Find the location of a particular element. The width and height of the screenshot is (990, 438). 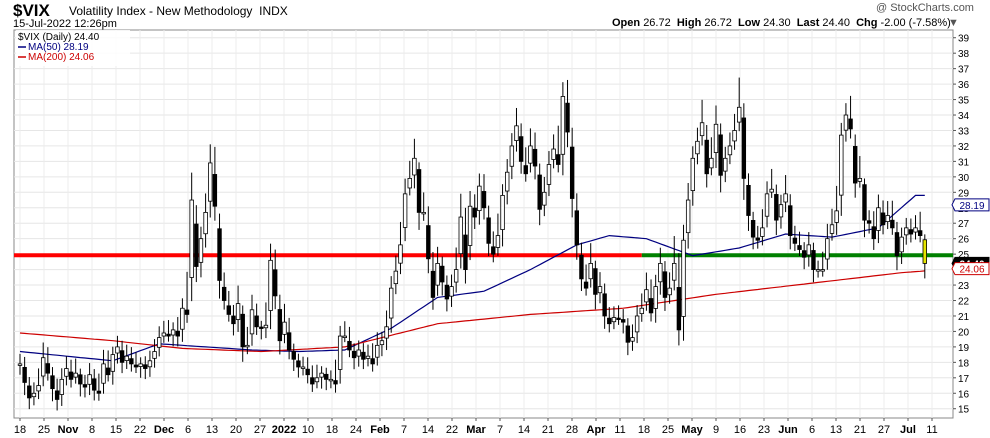

y-tick-label: 38 is located at coordinates (964, 54).